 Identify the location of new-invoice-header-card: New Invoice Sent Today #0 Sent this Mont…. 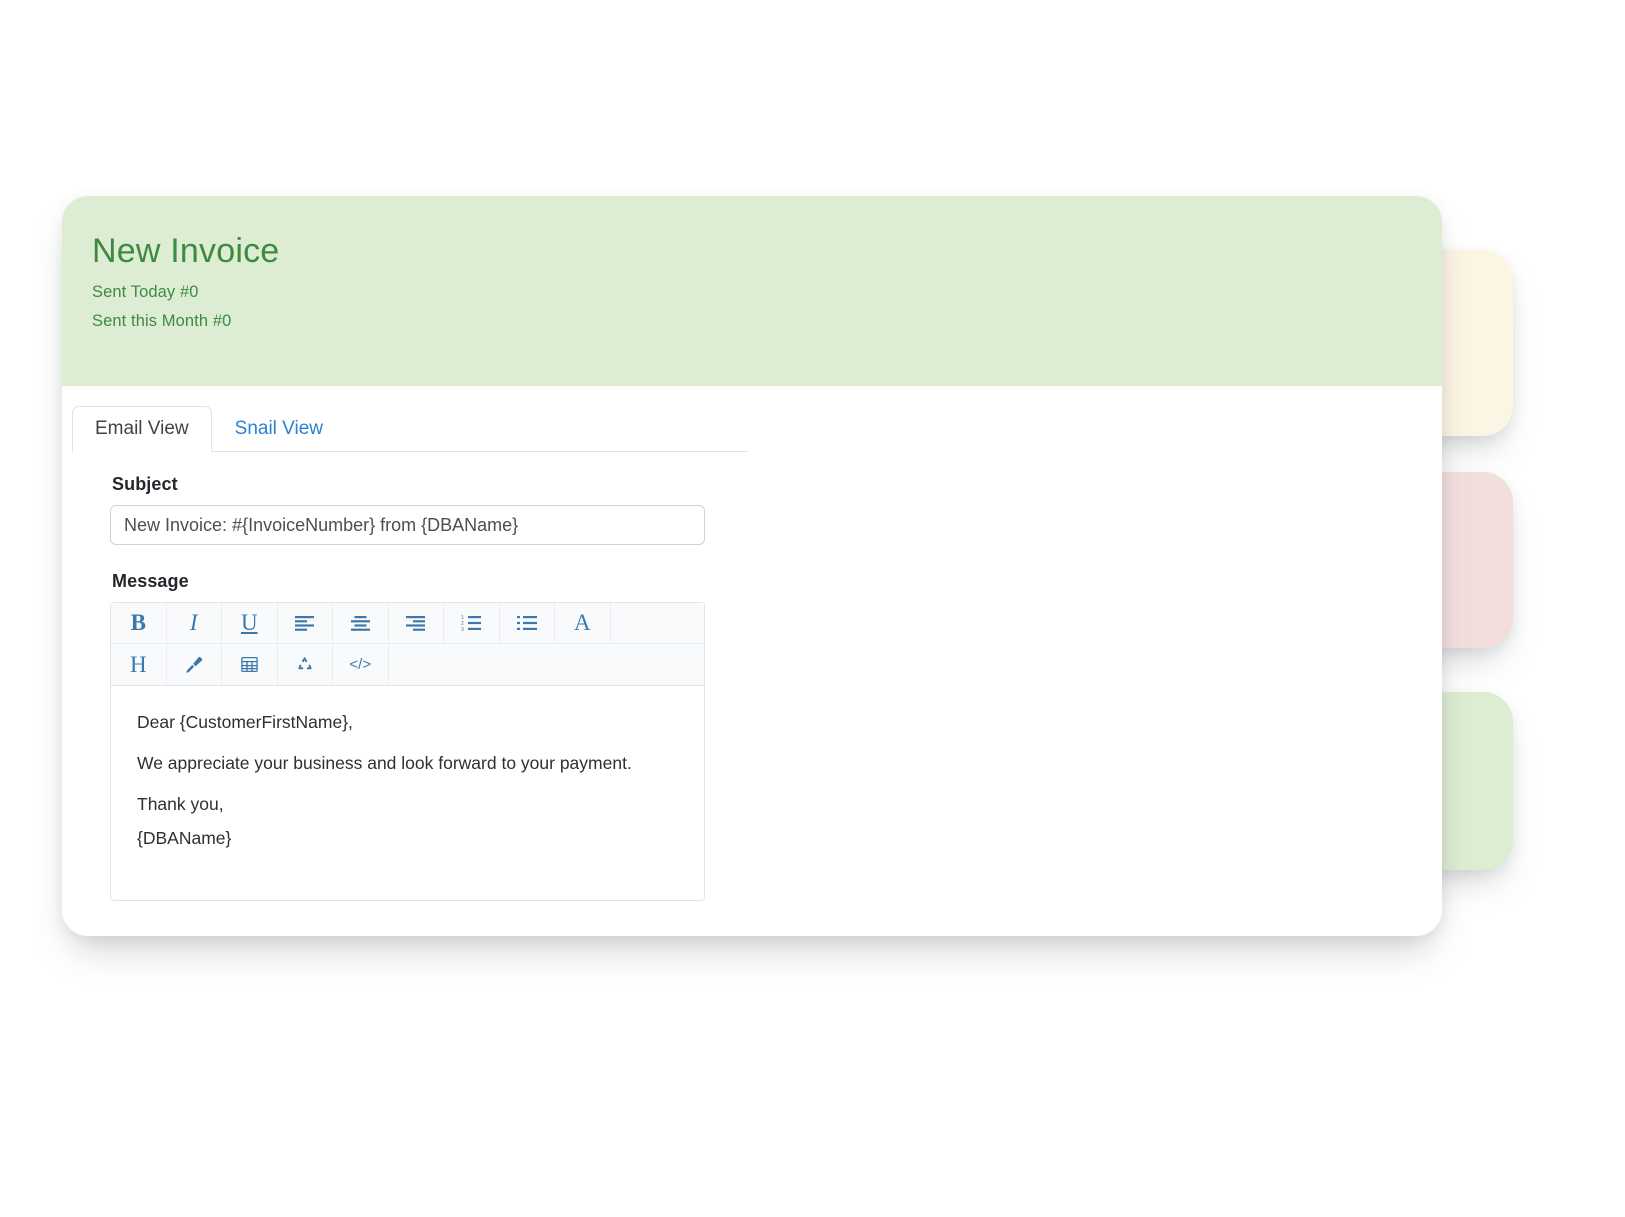
(752, 291).